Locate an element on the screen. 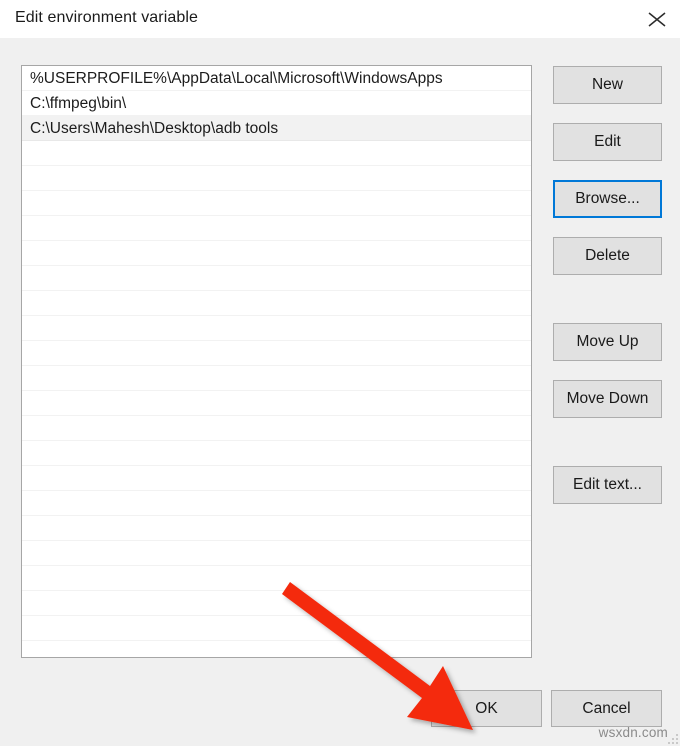  list-item: C:\ffmpeg\bin\ is located at coordinates (276, 103).